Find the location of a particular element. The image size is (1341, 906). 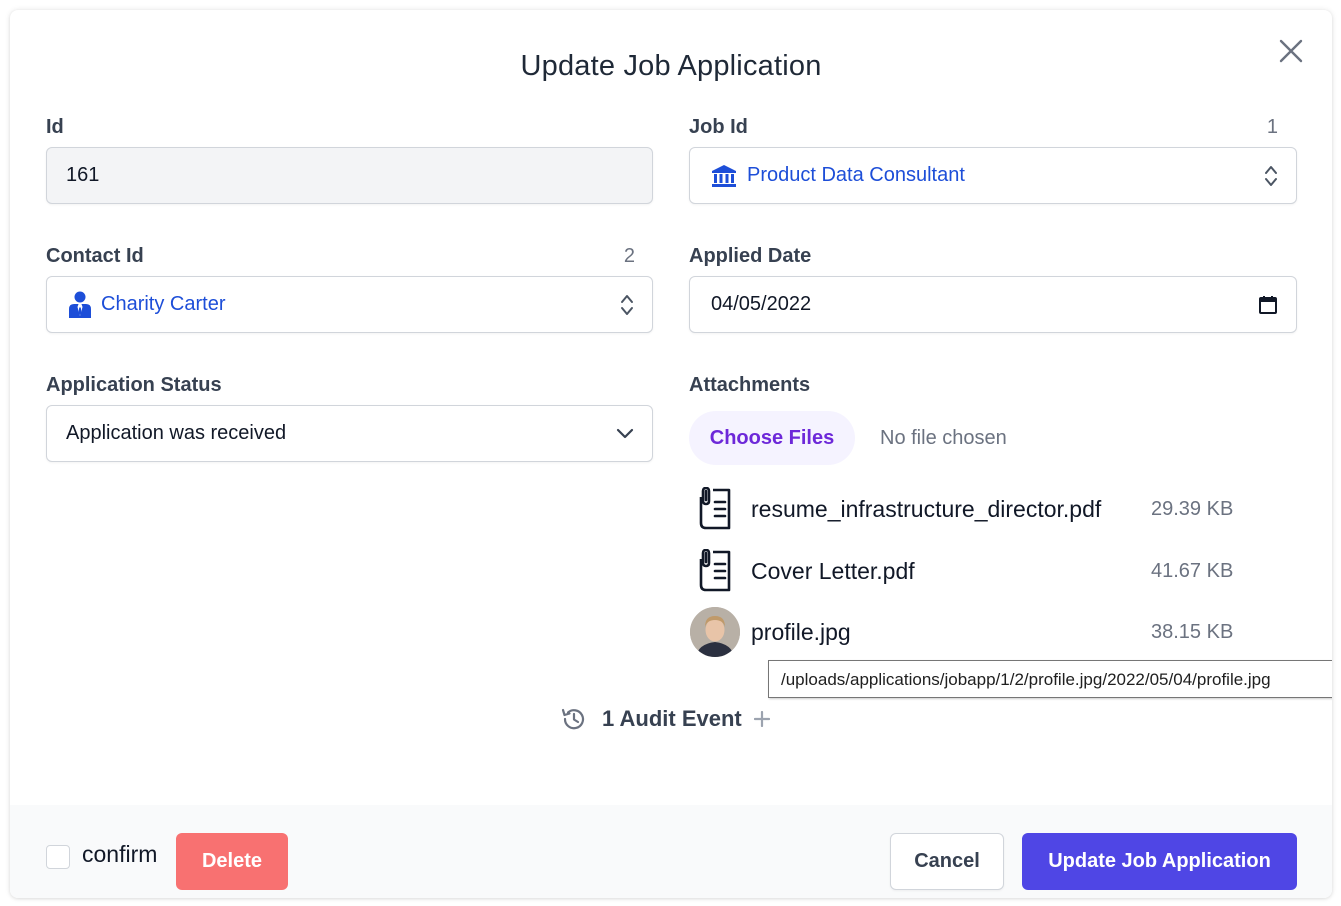

confirm-checkbox is located at coordinates (58, 857).